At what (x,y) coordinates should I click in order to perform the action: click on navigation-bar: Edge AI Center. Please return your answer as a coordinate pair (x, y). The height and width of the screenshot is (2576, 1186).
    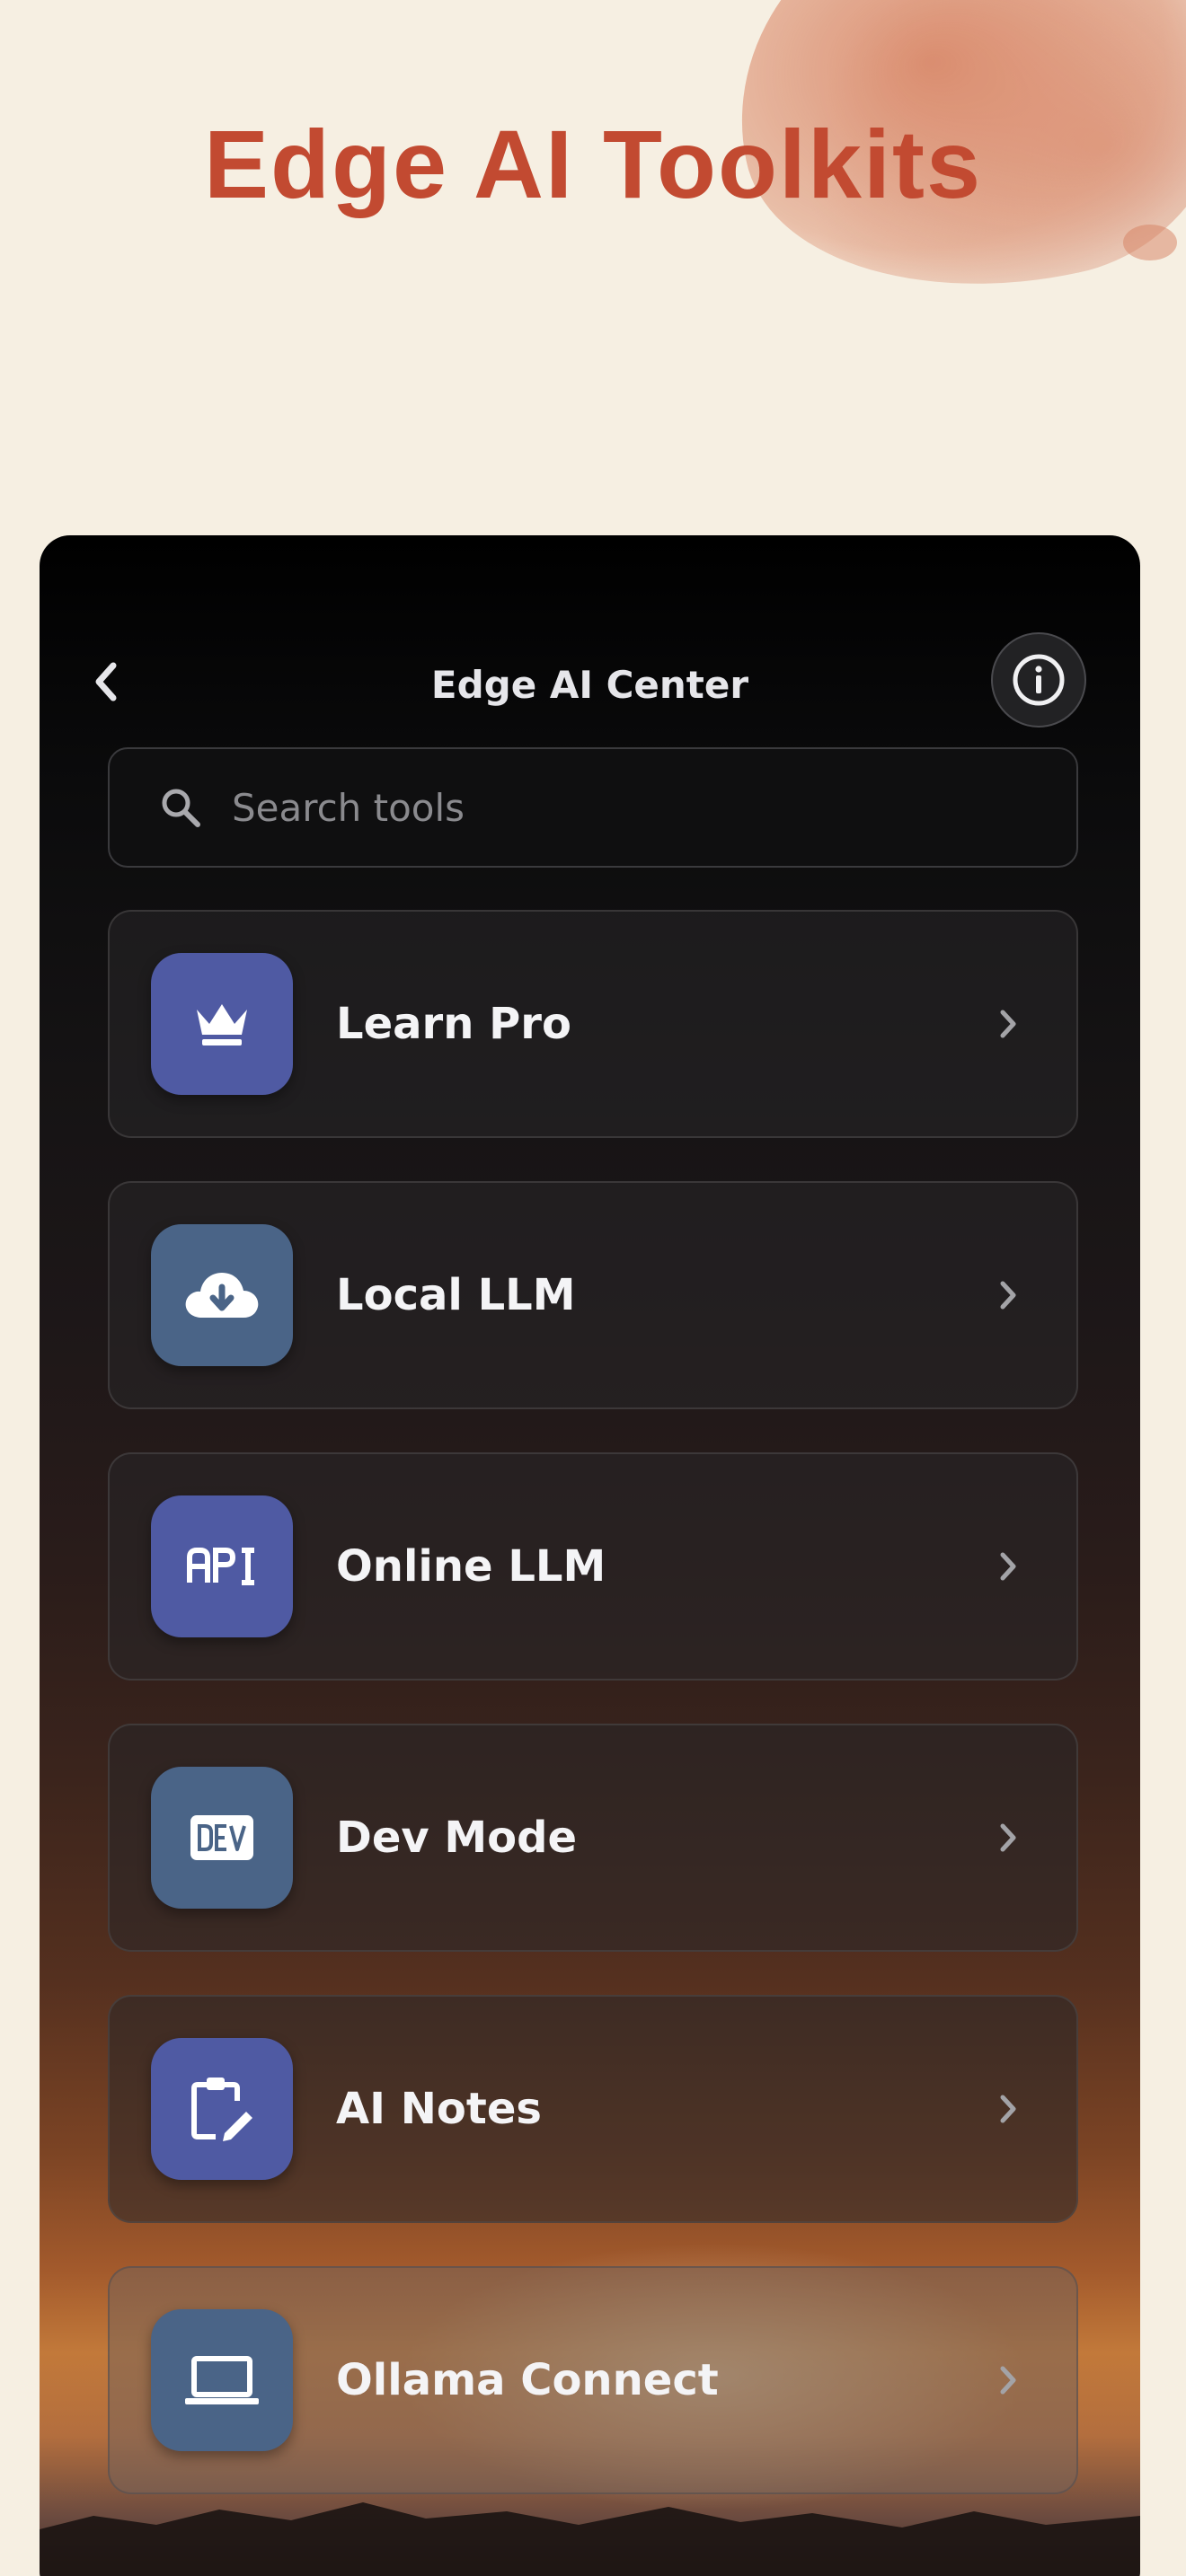
    Looking at the image, I should click on (590, 681).